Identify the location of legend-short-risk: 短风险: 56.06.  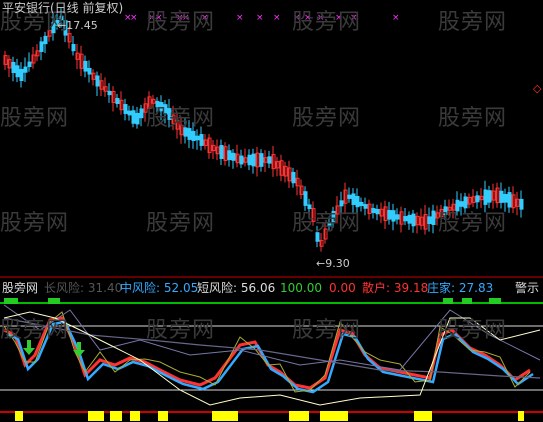
(236, 288).